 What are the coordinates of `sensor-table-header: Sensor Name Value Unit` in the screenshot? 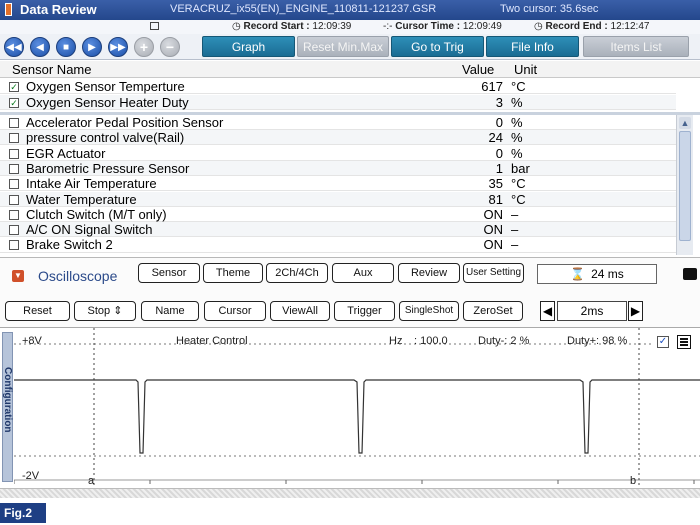 It's located at (350, 69).